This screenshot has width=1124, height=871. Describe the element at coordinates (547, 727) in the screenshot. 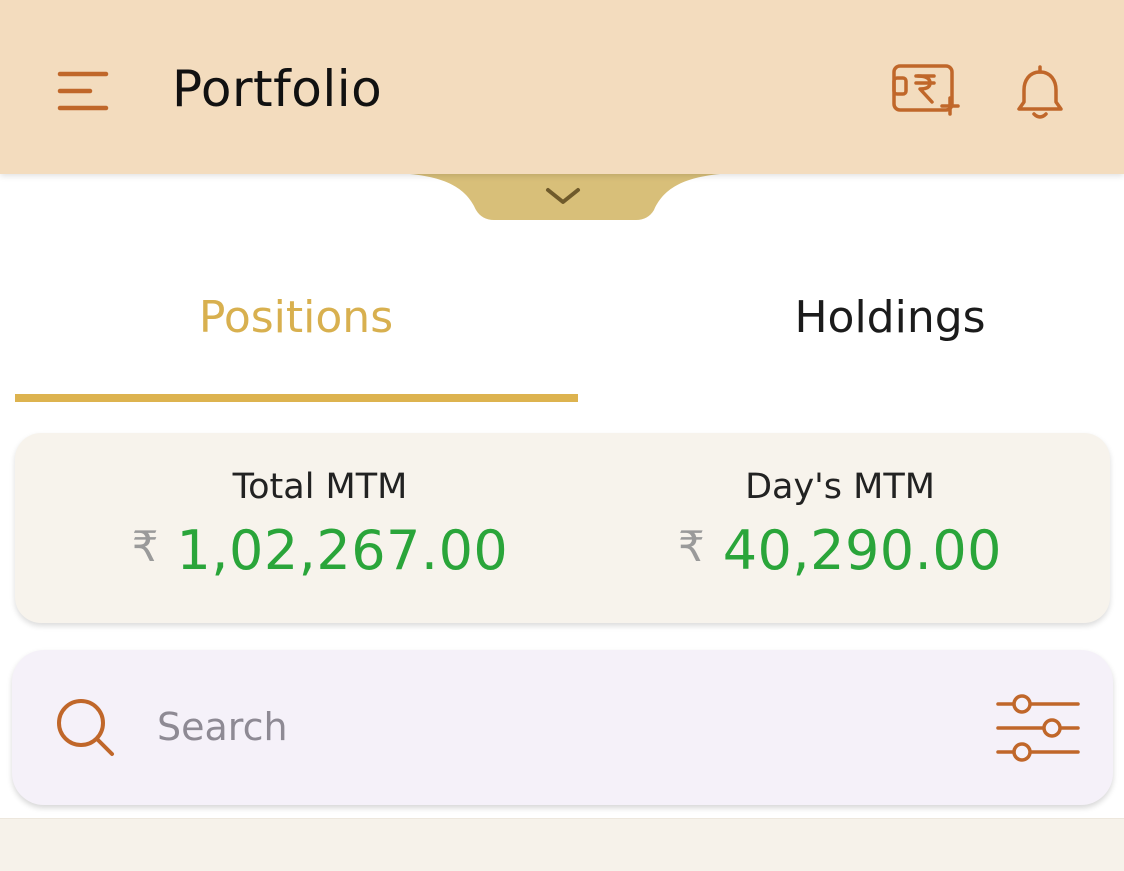

I see `search-input` at that location.